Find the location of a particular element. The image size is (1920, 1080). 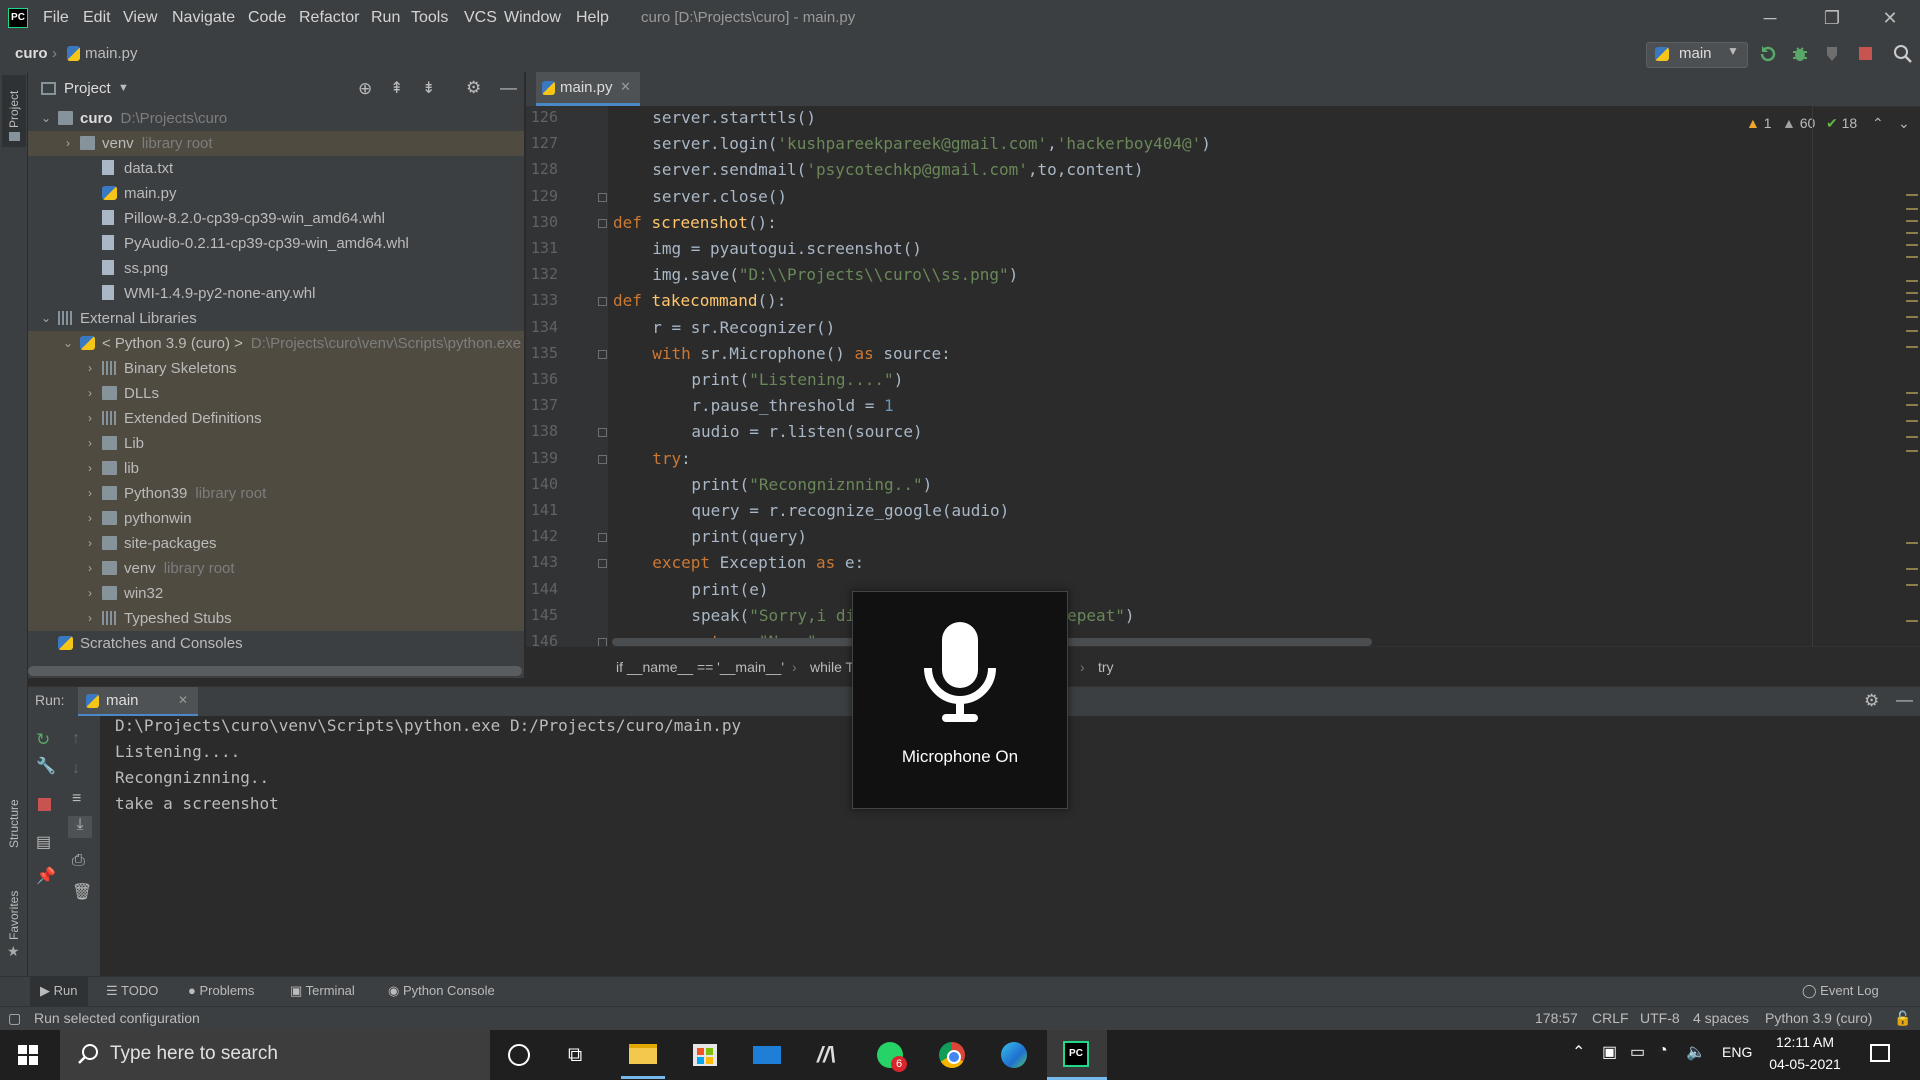

code-line: server.starttls() is located at coordinates (734, 117).